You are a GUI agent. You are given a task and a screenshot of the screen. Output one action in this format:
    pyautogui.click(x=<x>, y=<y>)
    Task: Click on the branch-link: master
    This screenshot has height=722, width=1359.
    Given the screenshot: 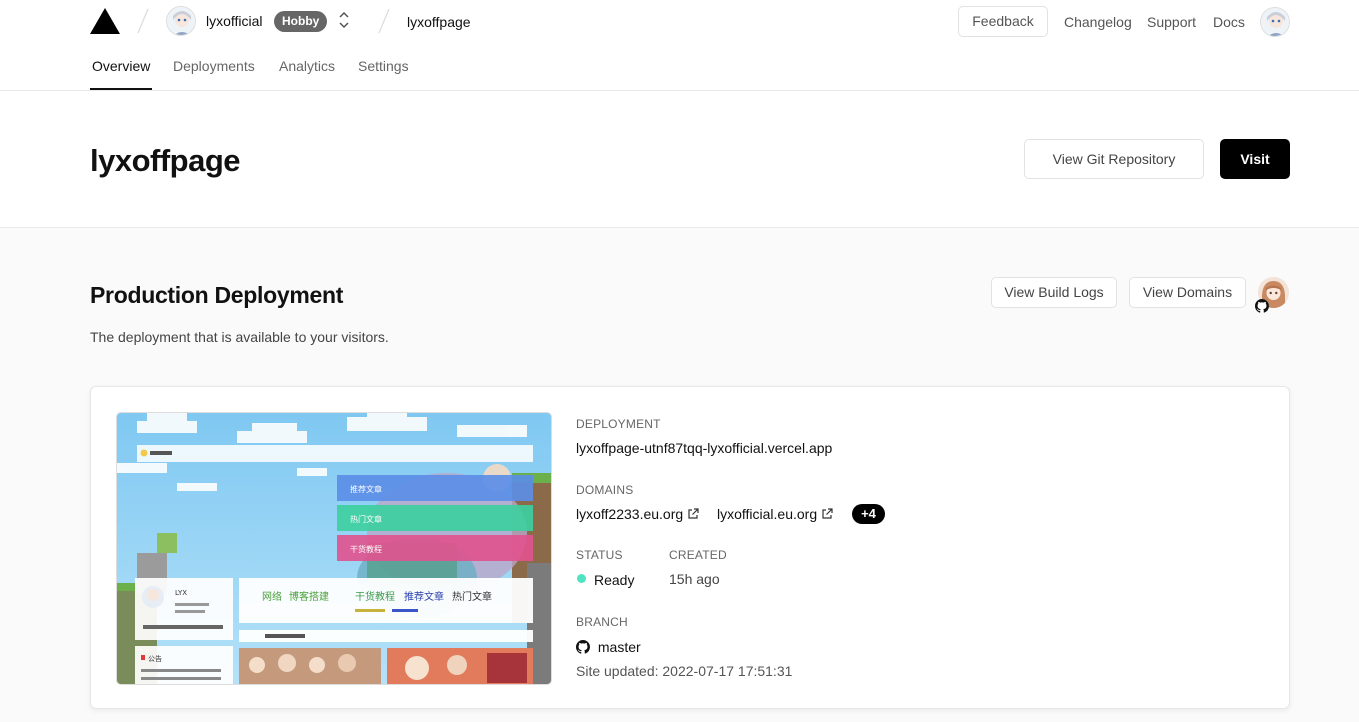 What is the action you would take?
    pyautogui.click(x=608, y=647)
    